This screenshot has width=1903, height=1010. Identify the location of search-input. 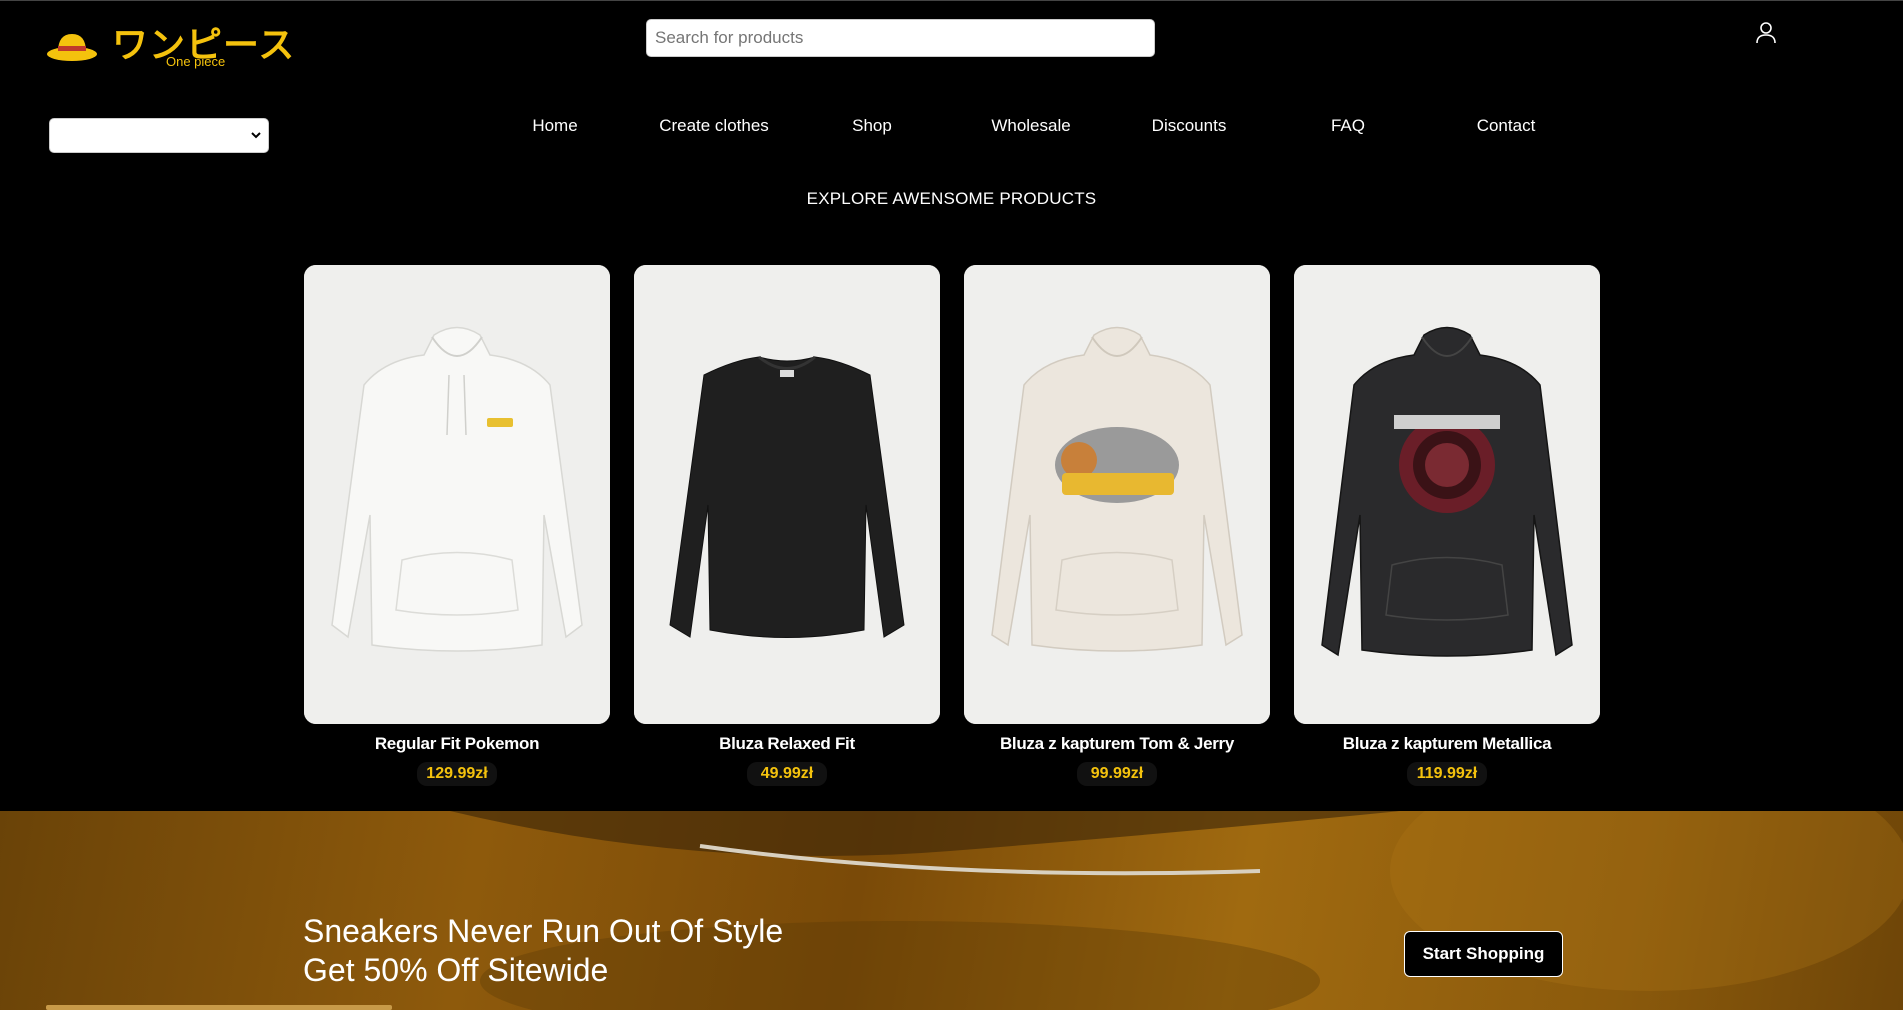
(900, 38).